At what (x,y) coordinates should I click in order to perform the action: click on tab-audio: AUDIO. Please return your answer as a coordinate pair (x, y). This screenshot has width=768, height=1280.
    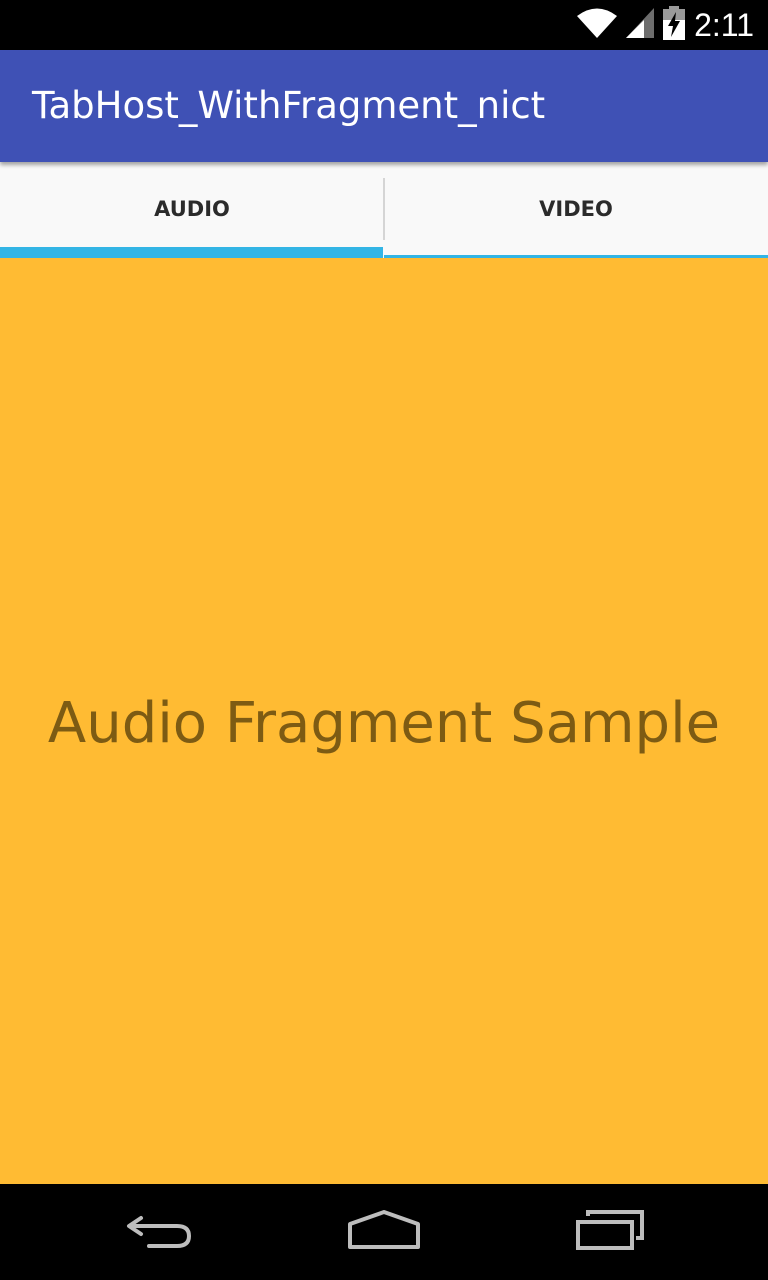
    Looking at the image, I should click on (192, 210).